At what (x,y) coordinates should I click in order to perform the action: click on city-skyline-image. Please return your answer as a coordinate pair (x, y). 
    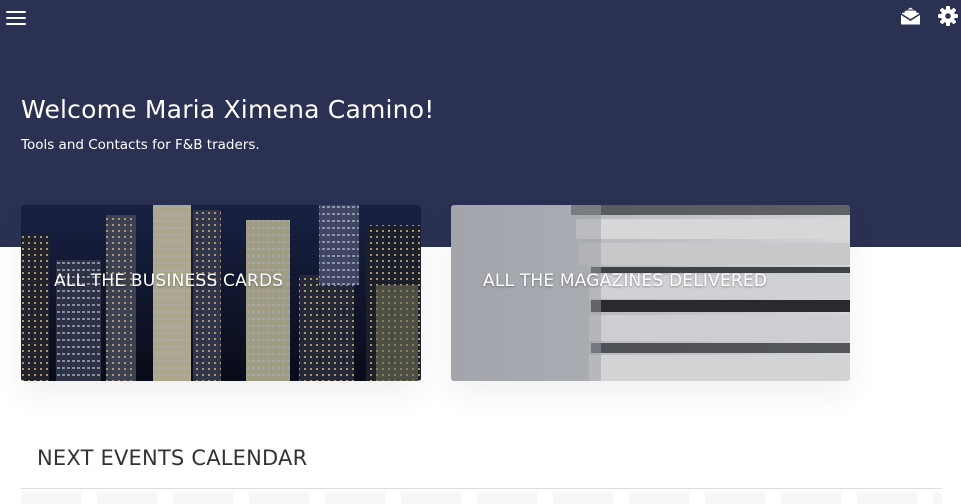
    Looking at the image, I should click on (221, 293).